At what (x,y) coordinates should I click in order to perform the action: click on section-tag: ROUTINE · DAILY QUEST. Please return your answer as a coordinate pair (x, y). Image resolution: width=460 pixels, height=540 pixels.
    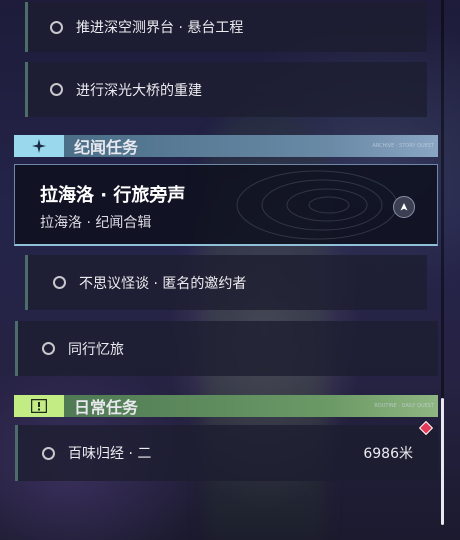
    Looking at the image, I should click on (404, 406).